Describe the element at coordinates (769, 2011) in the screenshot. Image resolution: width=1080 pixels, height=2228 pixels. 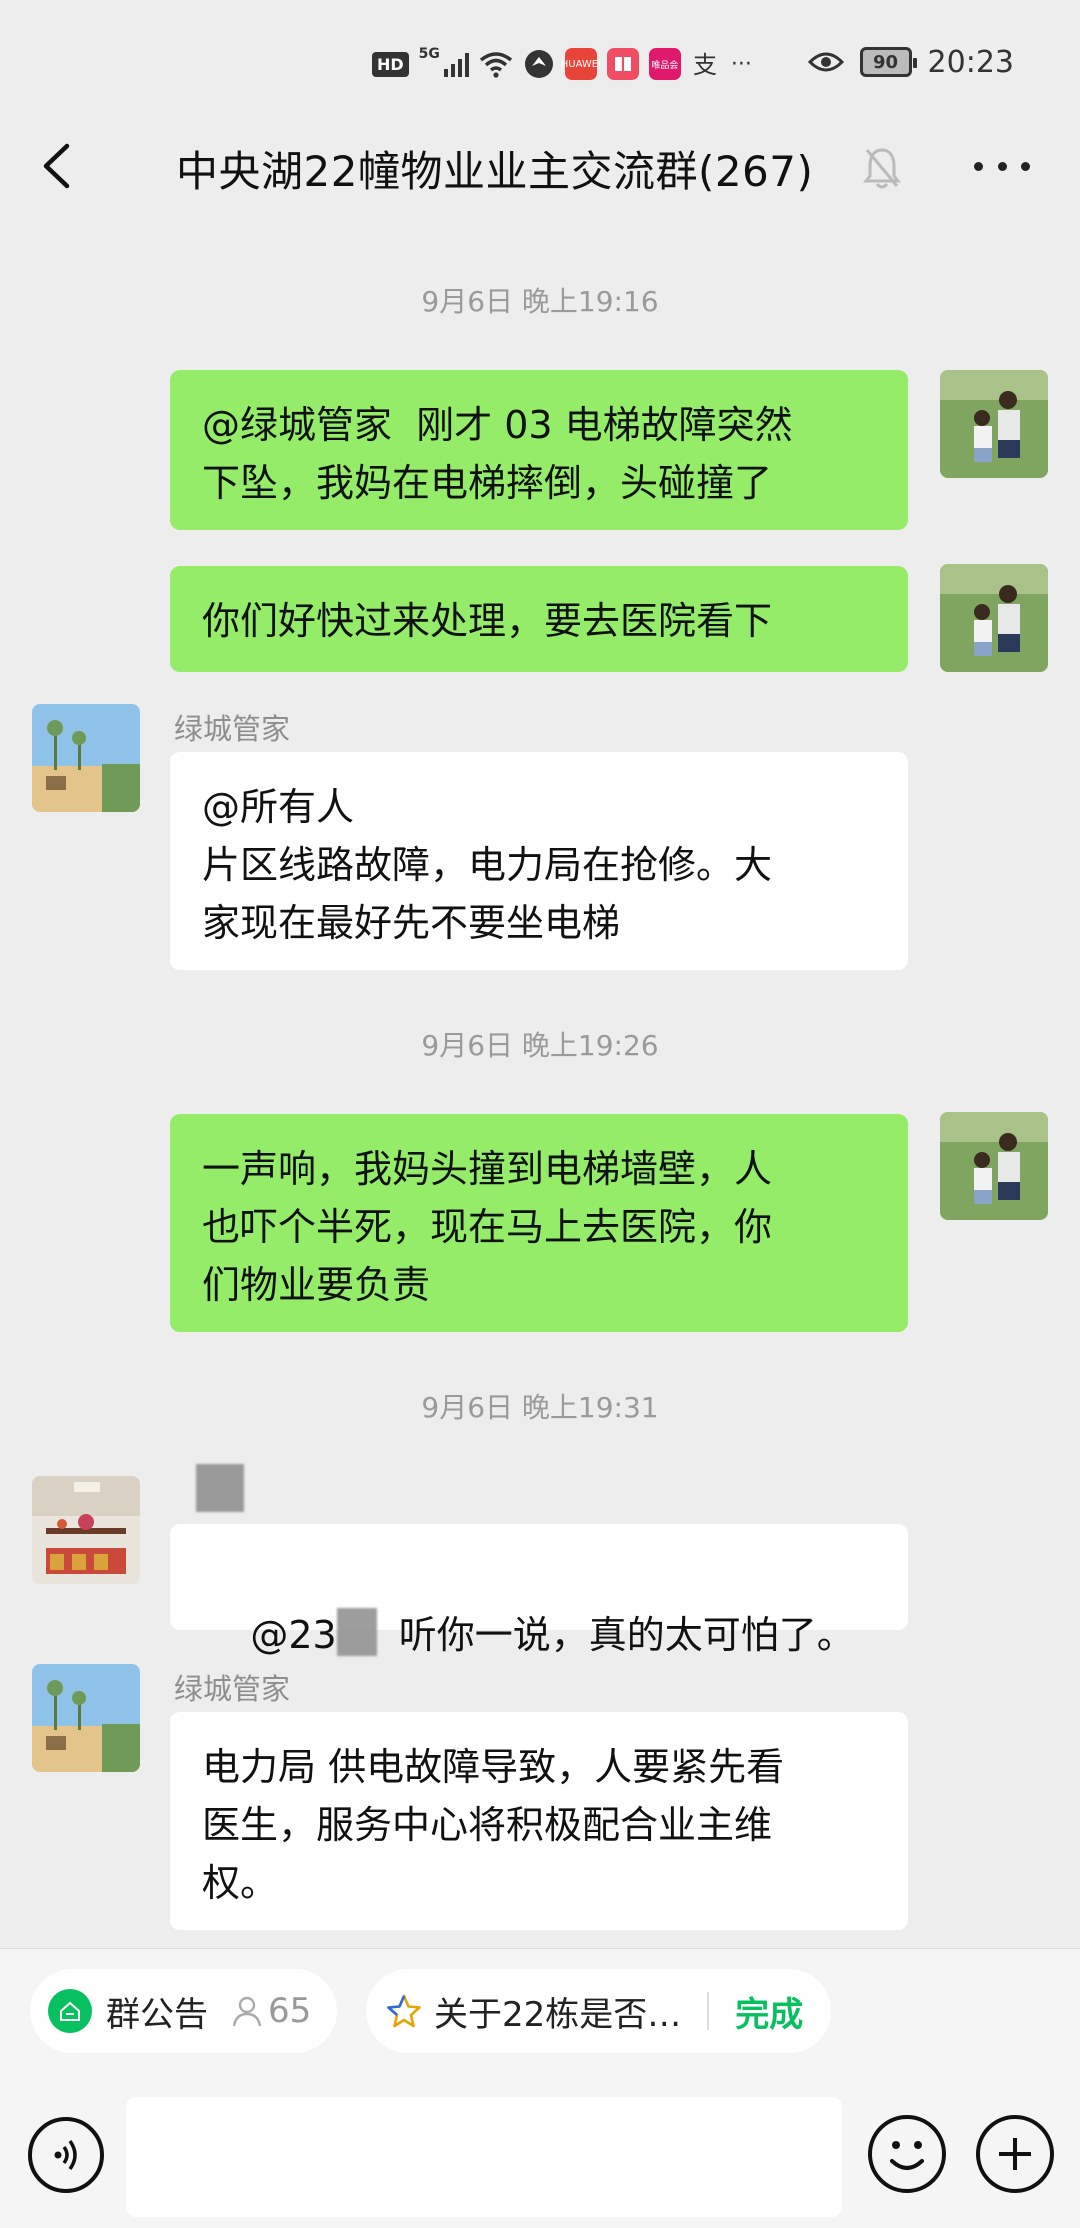
I see `done-button: 完成` at that location.